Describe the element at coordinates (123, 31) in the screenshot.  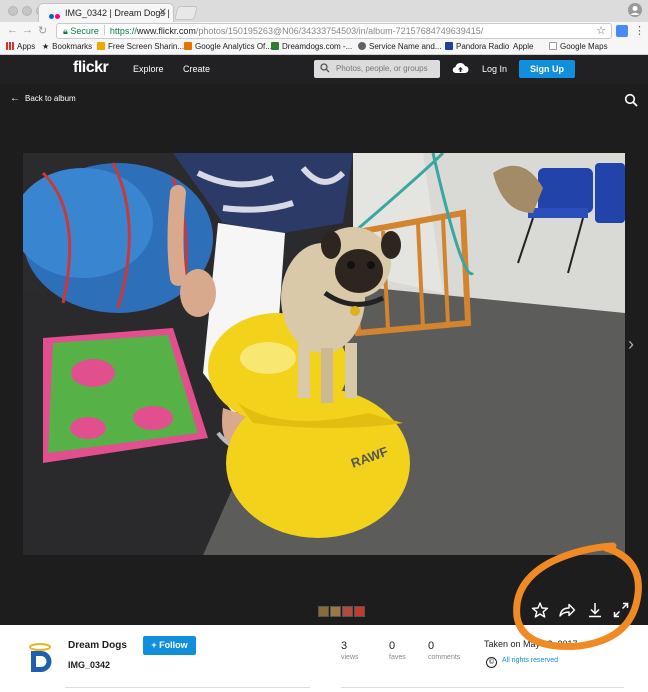
I see `url-scheme: https://` at that location.